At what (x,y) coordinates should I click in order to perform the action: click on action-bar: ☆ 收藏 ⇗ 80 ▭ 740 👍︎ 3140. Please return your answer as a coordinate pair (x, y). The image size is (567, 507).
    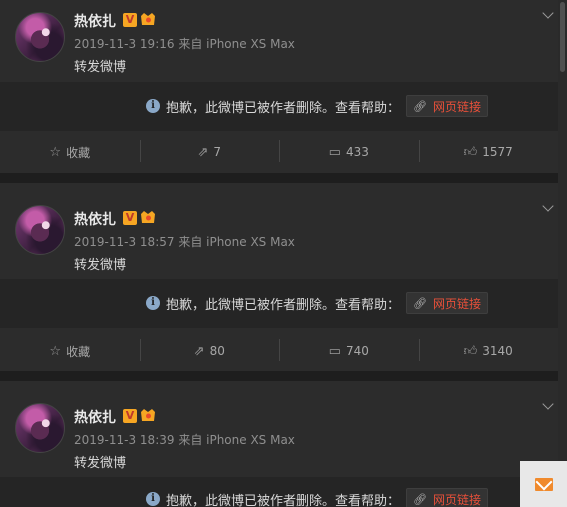
    Looking at the image, I should click on (279, 351).